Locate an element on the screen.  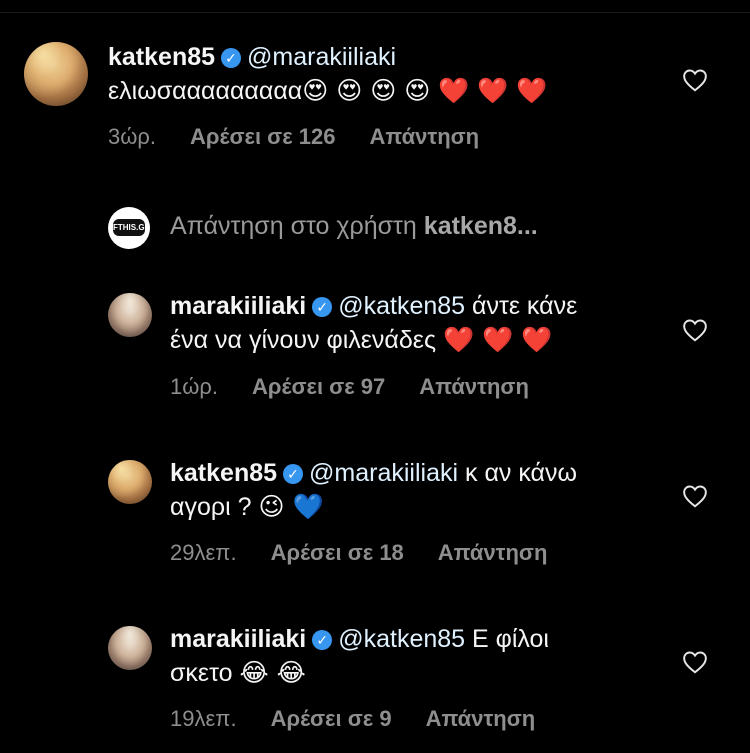
likes-count: Αρέσει σε 18 is located at coordinates (337, 552).